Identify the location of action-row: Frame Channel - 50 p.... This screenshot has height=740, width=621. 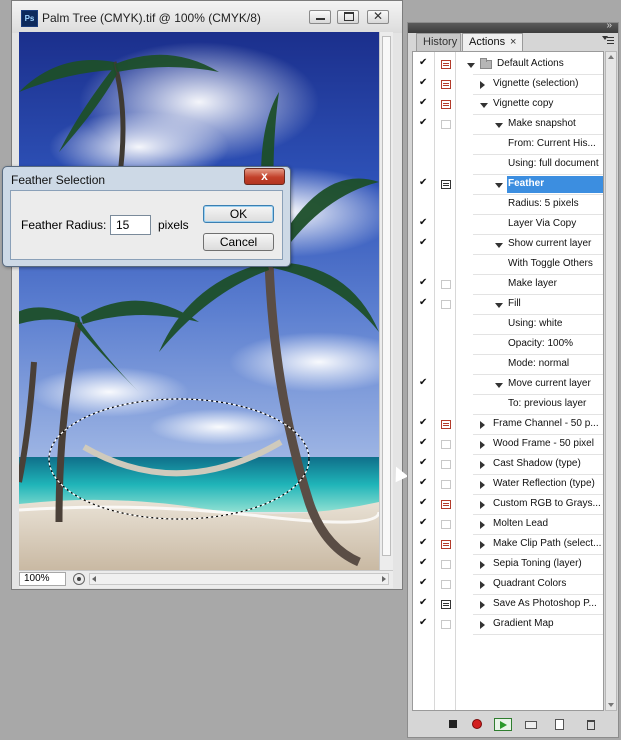
(508, 425).